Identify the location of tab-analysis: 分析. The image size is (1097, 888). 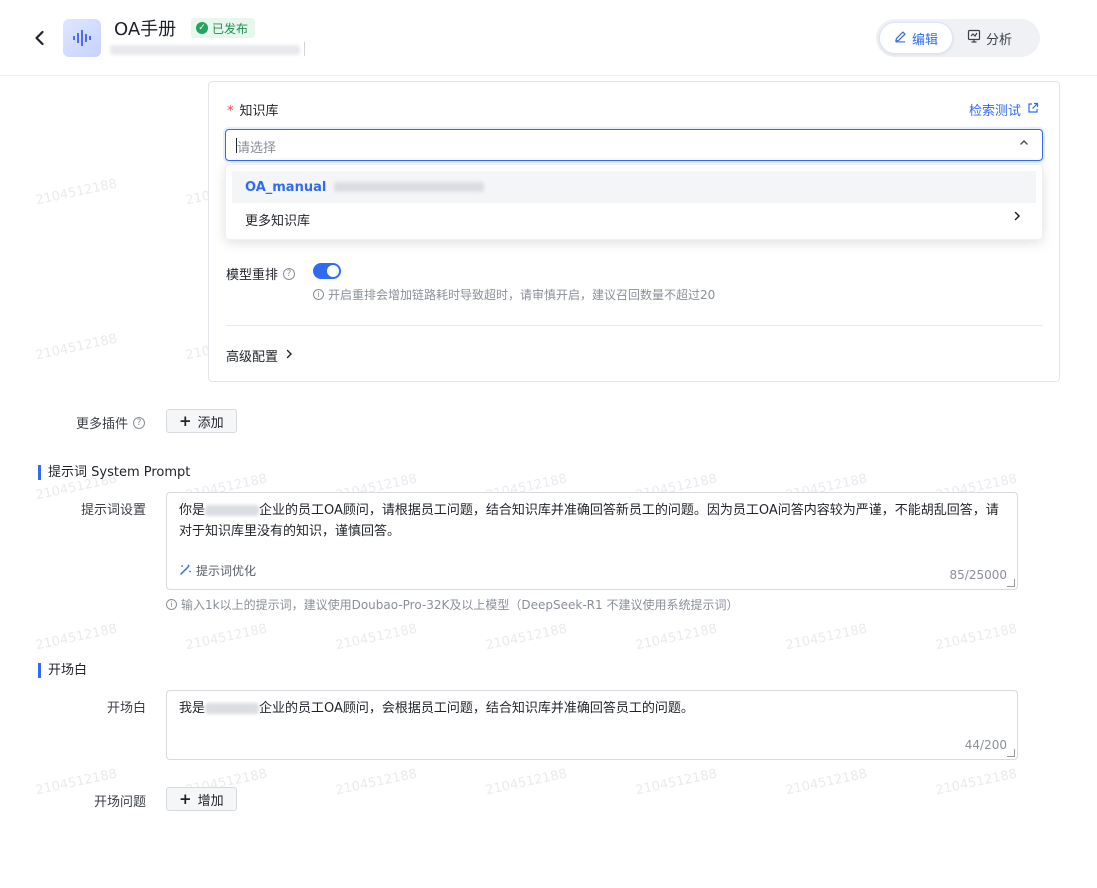
(989, 38).